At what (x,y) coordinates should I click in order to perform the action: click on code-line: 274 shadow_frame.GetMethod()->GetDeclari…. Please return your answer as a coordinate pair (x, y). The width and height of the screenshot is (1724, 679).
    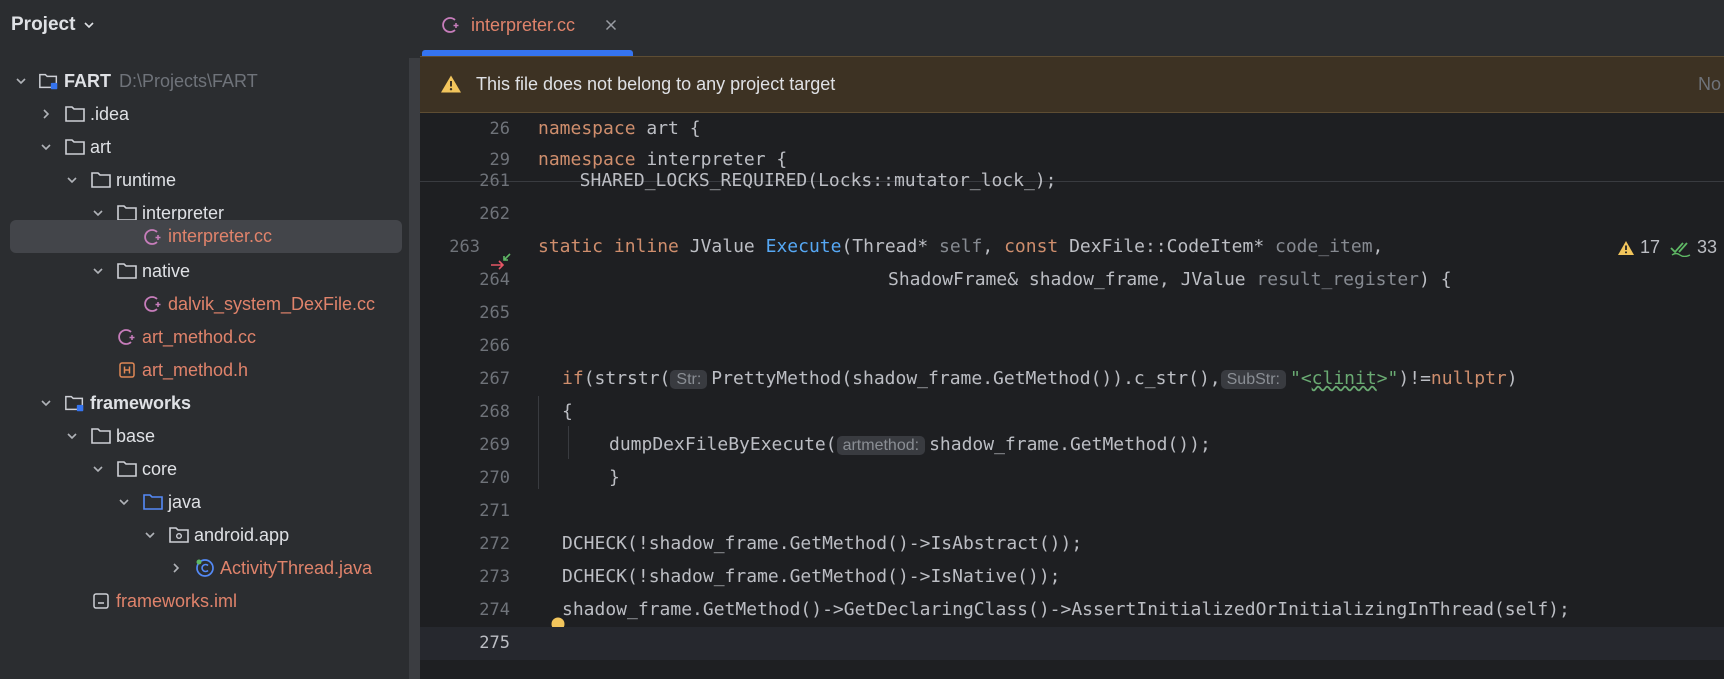
    Looking at the image, I should click on (1072, 610).